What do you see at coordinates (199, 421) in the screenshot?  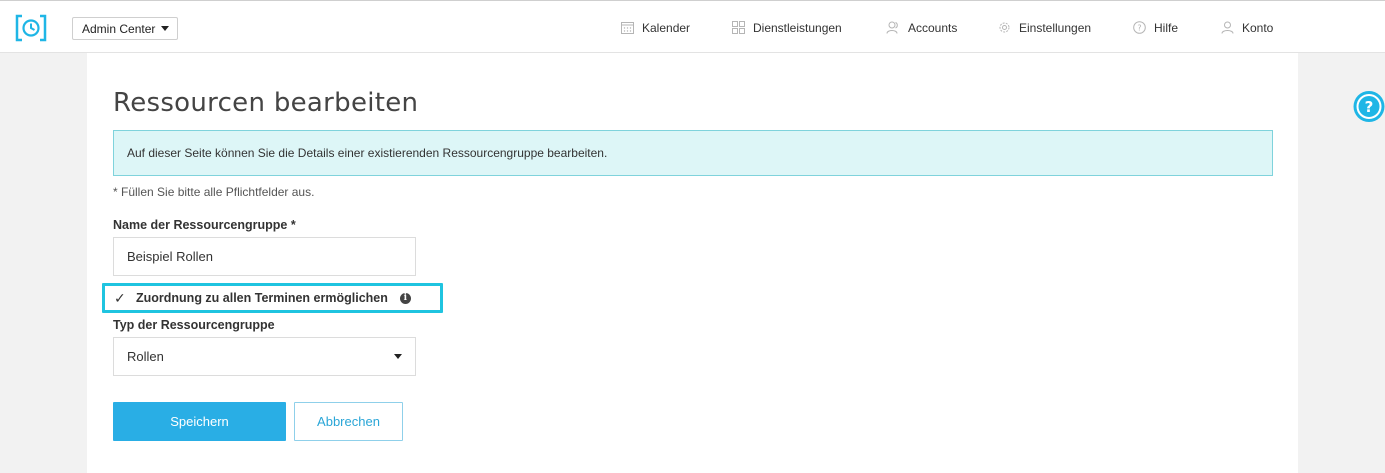 I see `save-button: Speichern` at bounding box center [199, 421].